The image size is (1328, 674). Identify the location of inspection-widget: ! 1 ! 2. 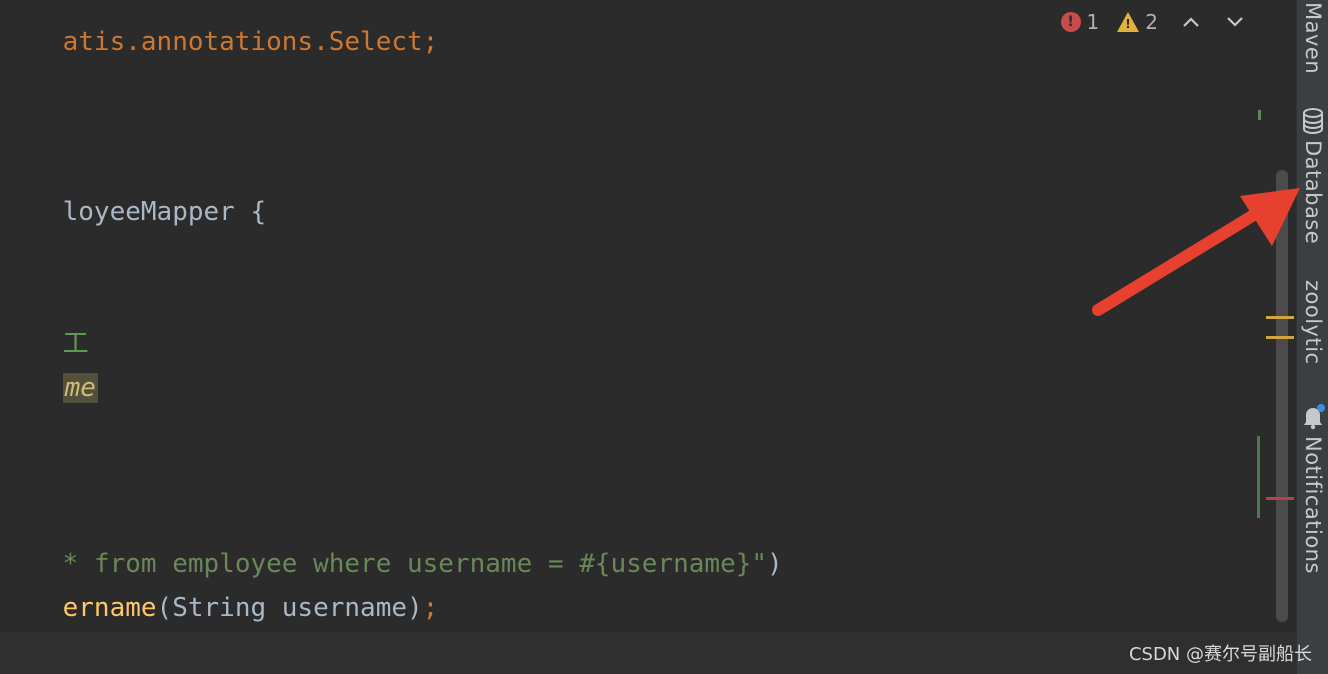
(1153, 22).